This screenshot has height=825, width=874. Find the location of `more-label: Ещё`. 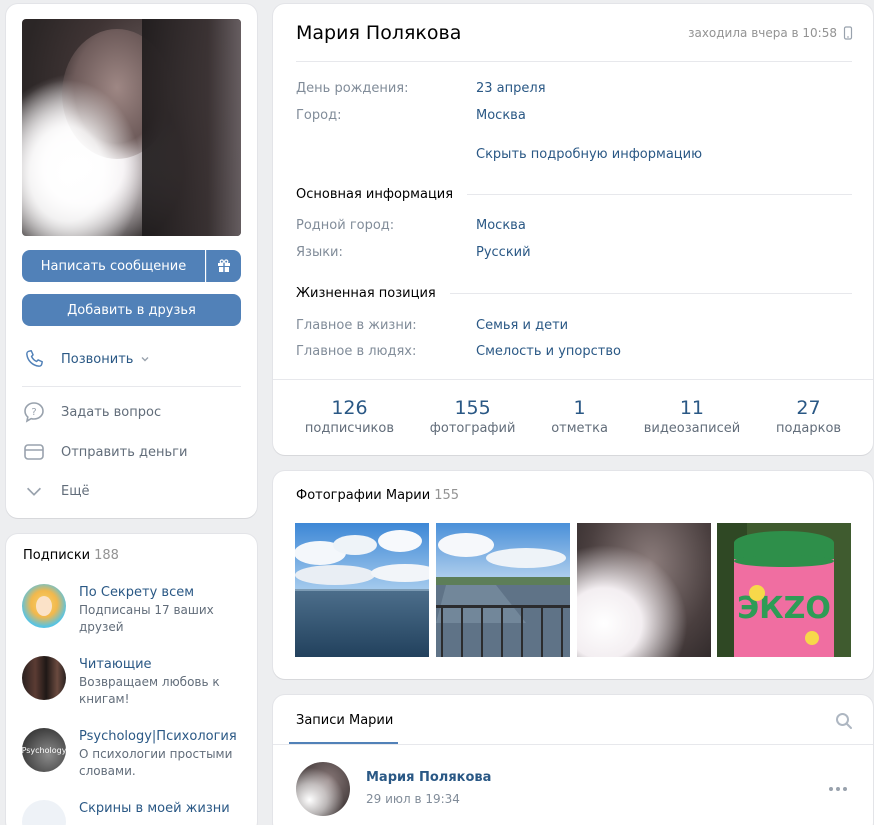

more-label: Ещё is located at coordinates (75, 491).